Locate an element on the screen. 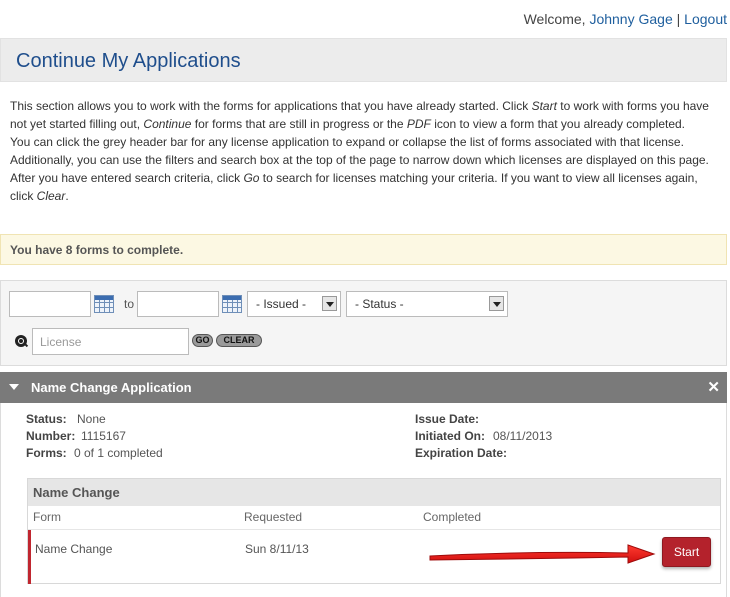 The width and height of the screenshot is (730, 597). status-row: Status: None is located at coordinates (94, 419).